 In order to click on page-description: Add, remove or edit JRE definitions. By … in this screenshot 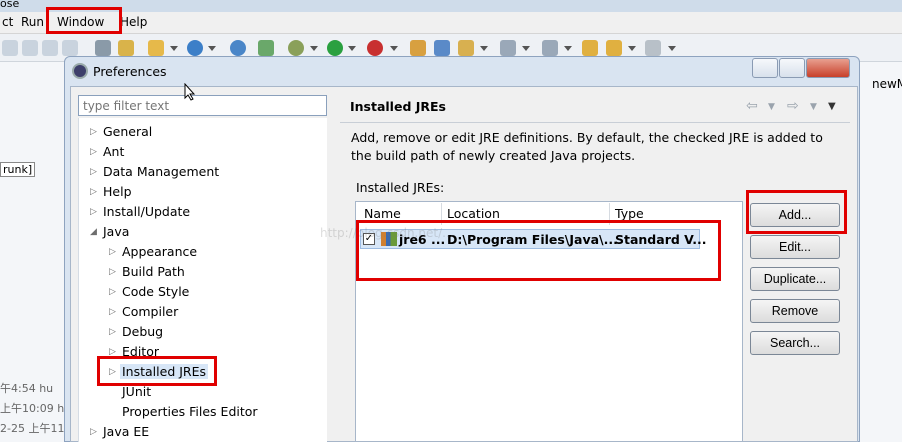, I will do `click(587, 146)`.